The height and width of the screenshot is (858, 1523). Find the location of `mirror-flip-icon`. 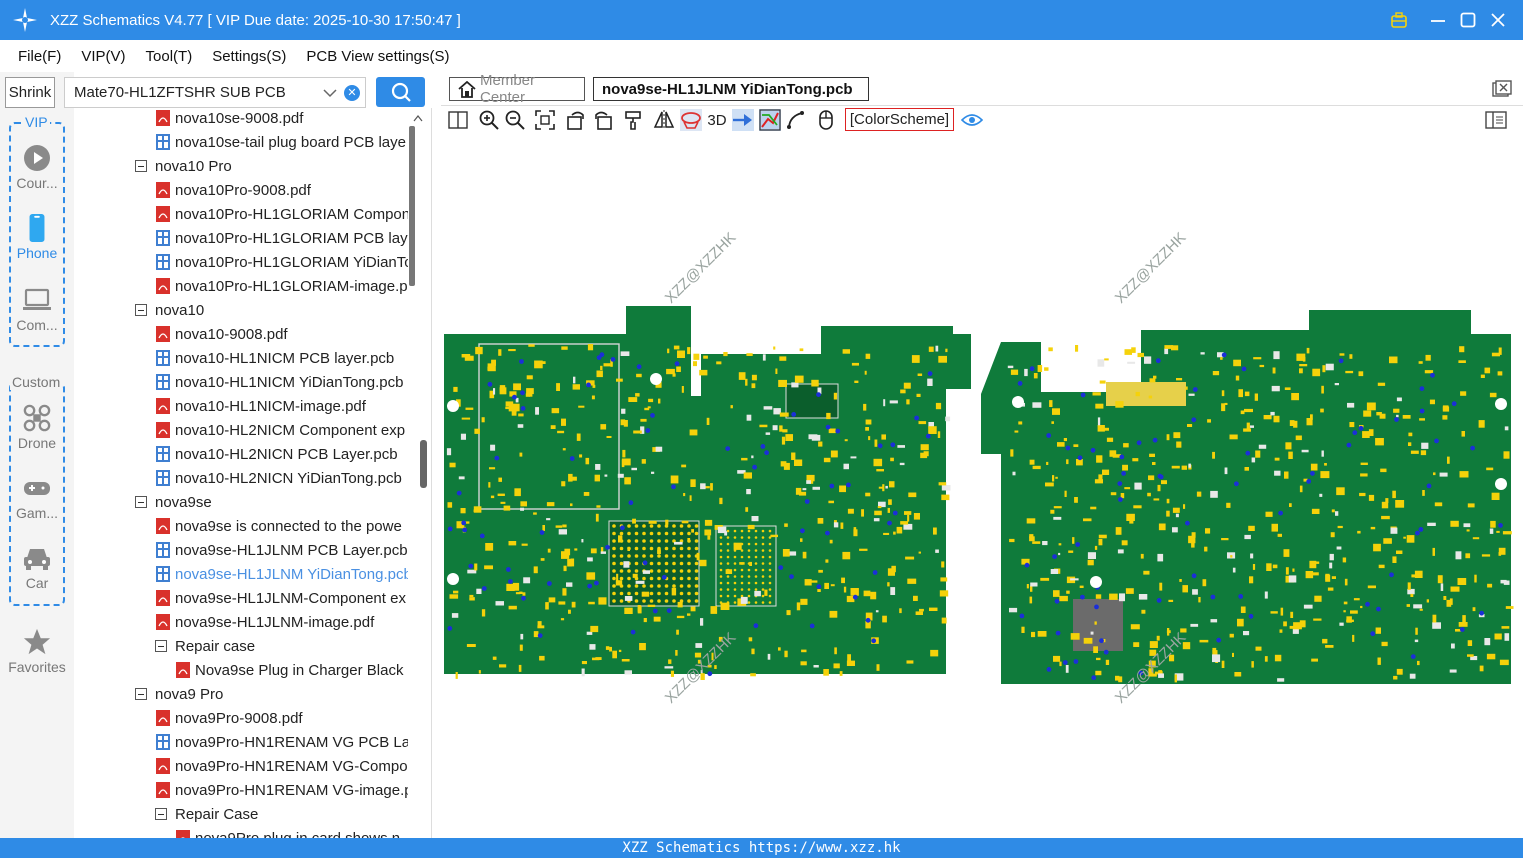

mirror-flip-icon is located at coordinates (664, 120).